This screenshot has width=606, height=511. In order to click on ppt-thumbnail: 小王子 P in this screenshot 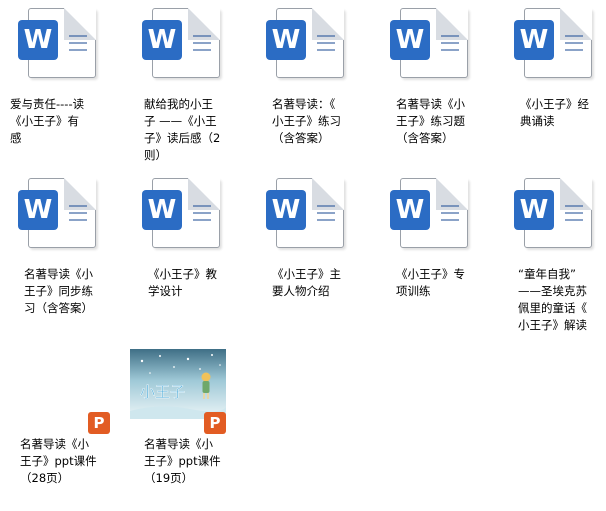, I will do `click(180, 390)`.